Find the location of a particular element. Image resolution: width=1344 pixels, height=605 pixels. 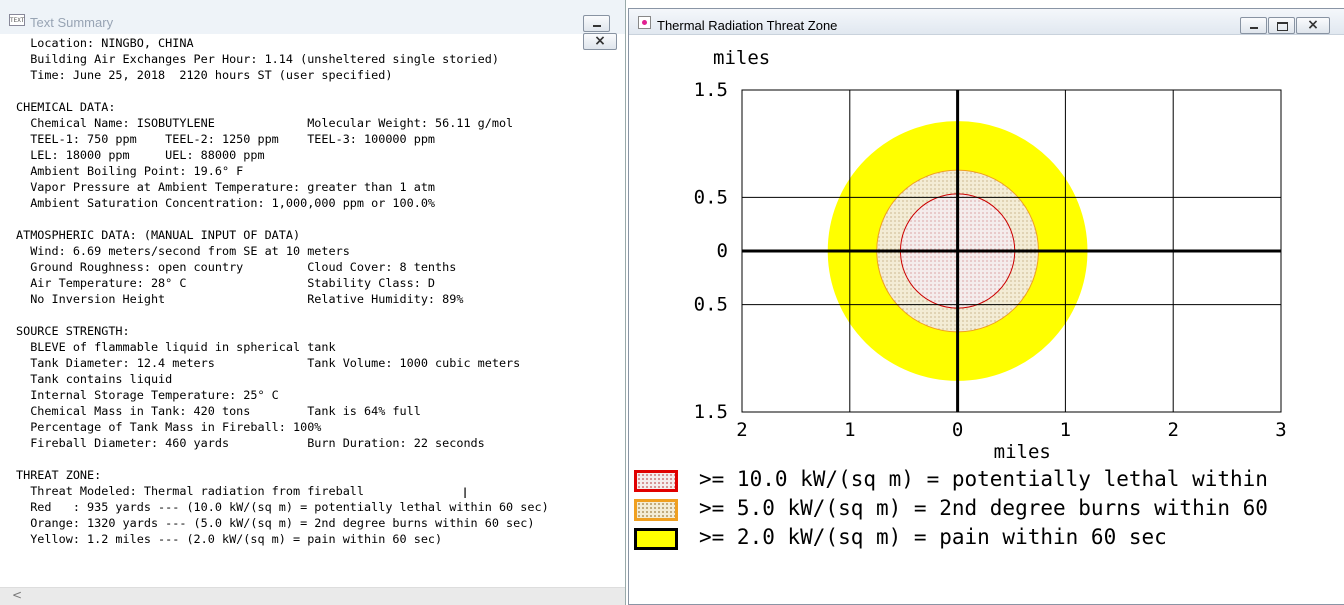

x-tick-label: 0 is located at coordinates (957, 430).